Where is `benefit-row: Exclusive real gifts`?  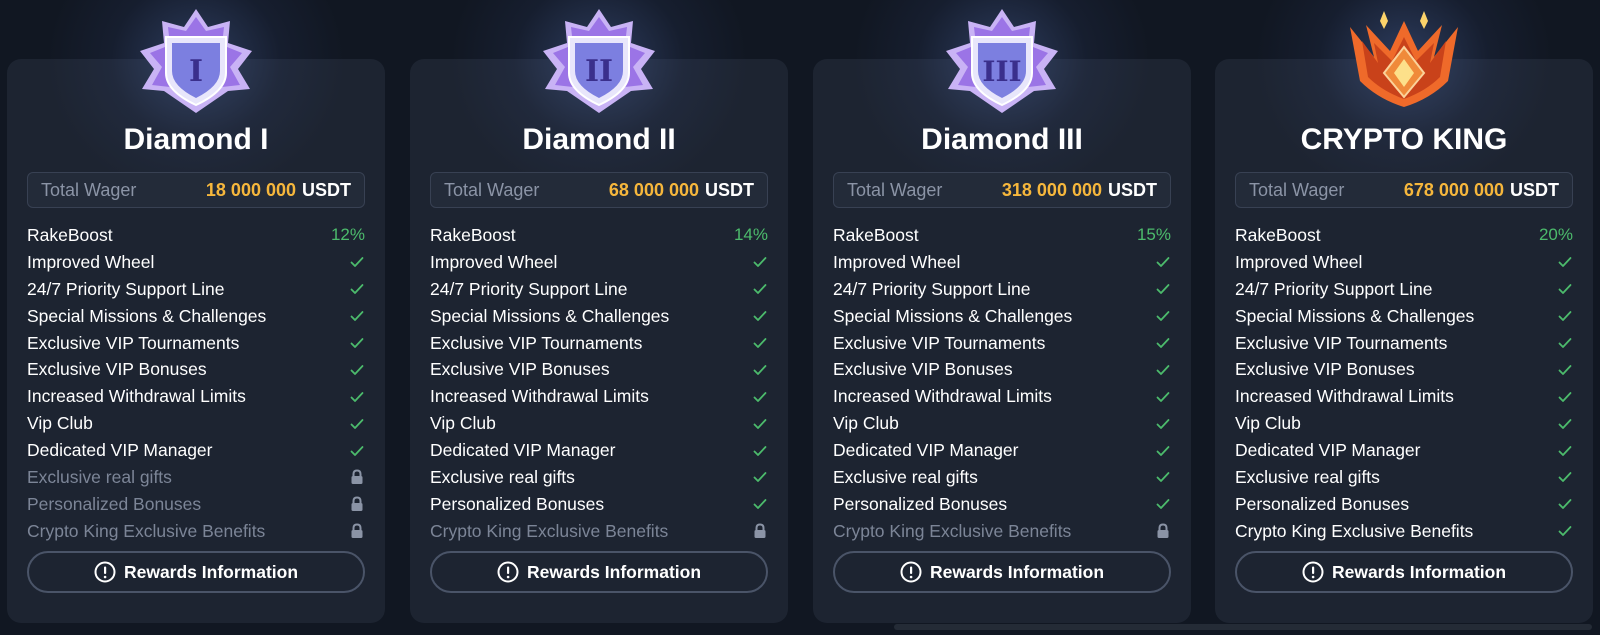 benefit-row: Exclusive real gifts is located at coordinates (1404, 477).